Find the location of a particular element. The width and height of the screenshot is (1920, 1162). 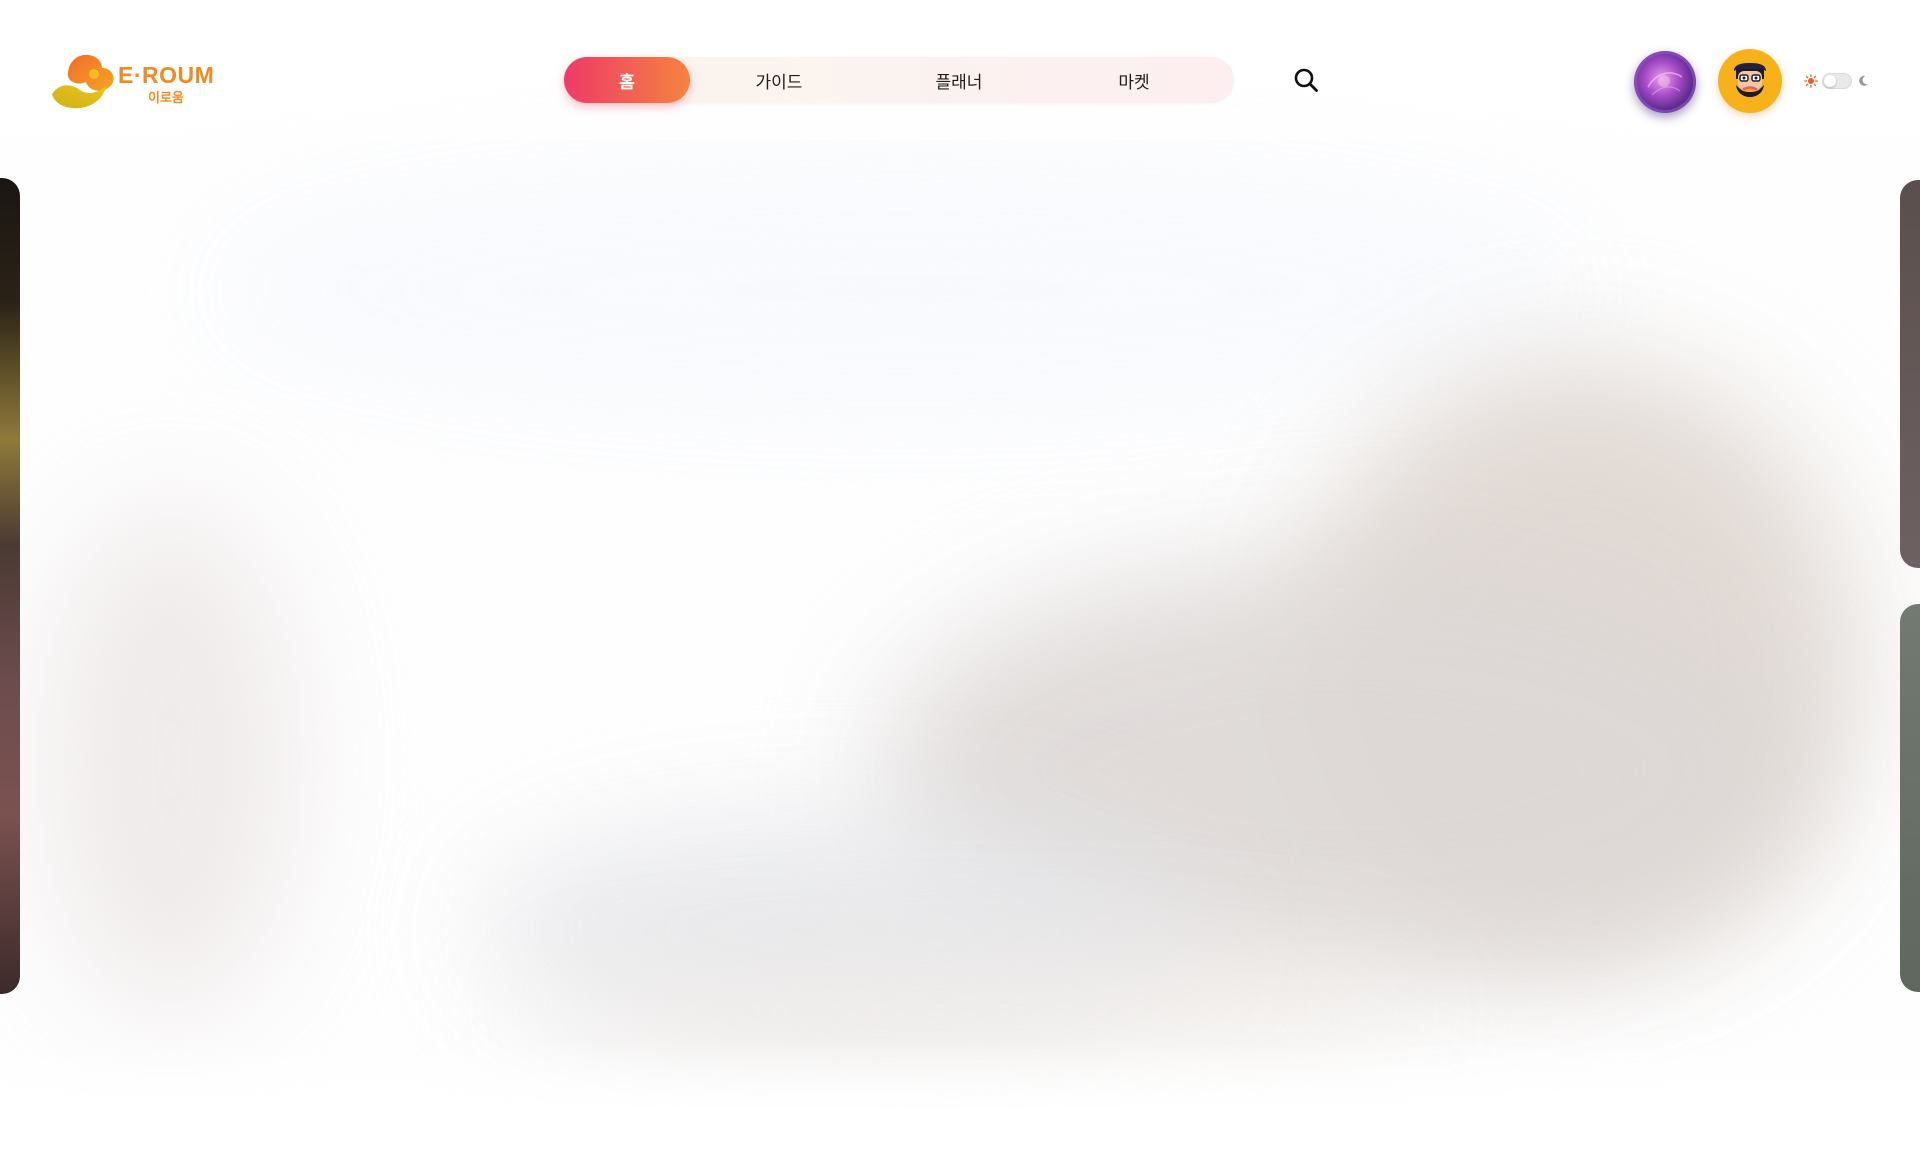

switch-knob is located at coordinates (1830, 81).